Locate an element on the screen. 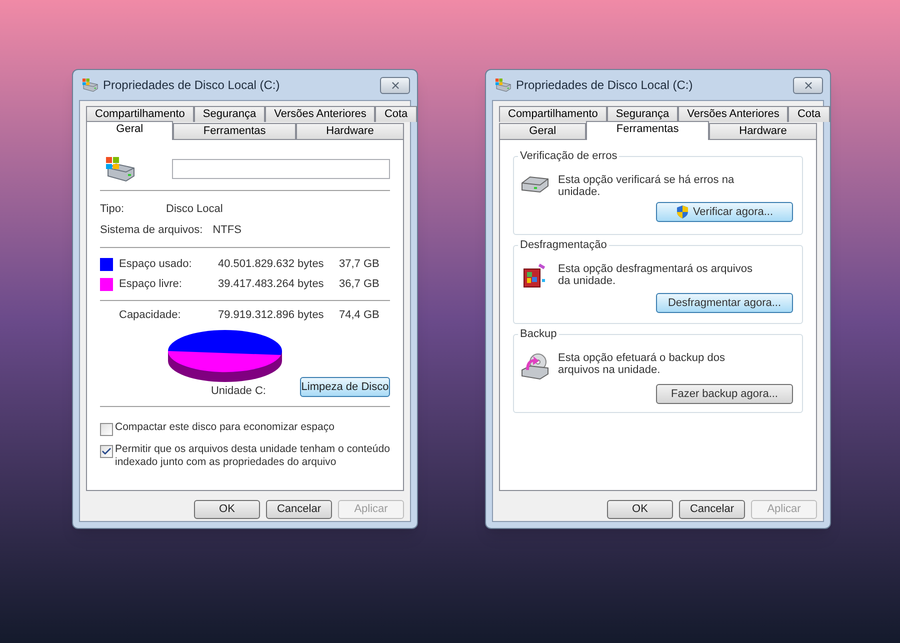  info-value: Disco Local is located at coordinates (194, 210).